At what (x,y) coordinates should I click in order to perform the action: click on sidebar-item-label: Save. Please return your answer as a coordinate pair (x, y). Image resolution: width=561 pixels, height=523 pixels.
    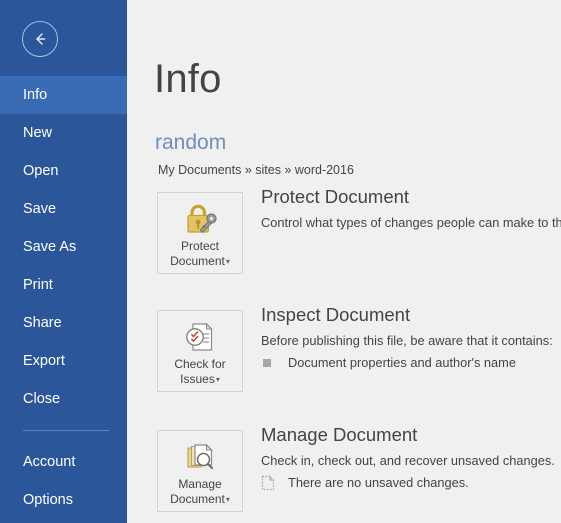
    Looking at the image, I should click on (40, 209).